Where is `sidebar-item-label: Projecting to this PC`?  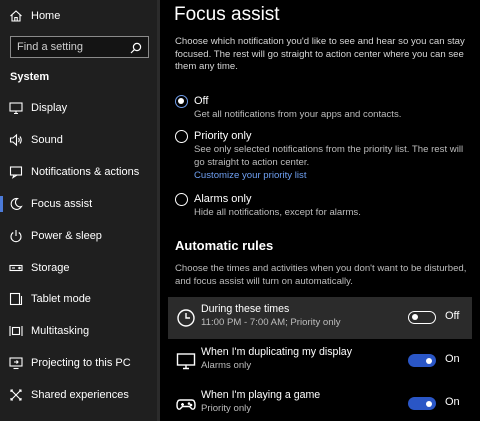
sidebar-item-label: Projecting to this PC is located at coordinates (81, 363).